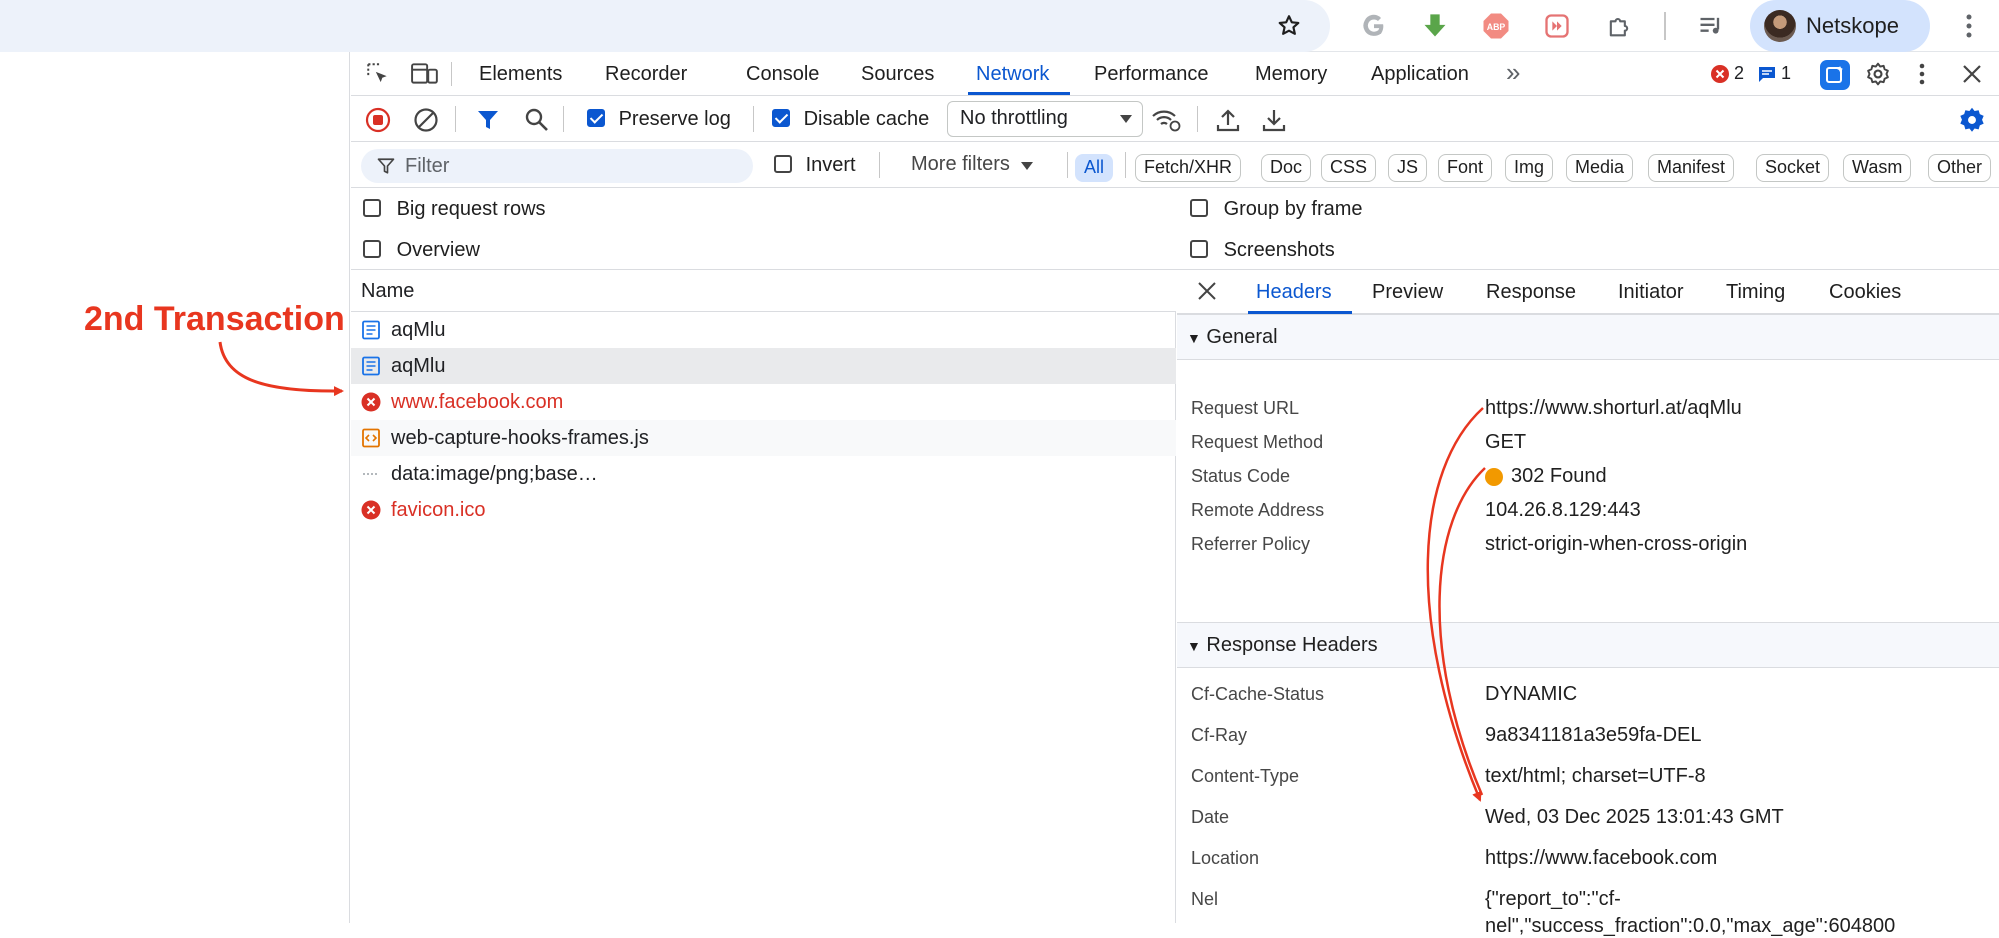  Describe the element at coordinates (1513, 72) in the screenshot. I see `more-tabs-button: »` at that location.